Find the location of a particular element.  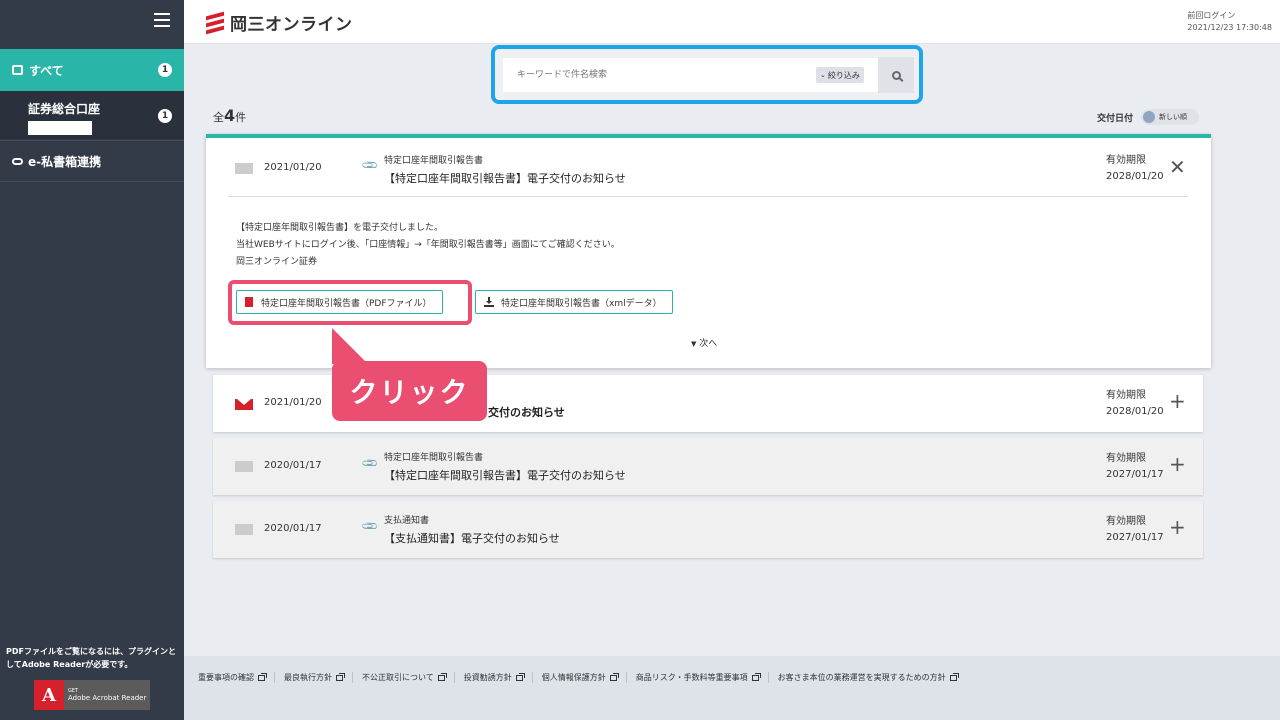

footer-link: 最良執行方針 is located at coordinates (313, 677).